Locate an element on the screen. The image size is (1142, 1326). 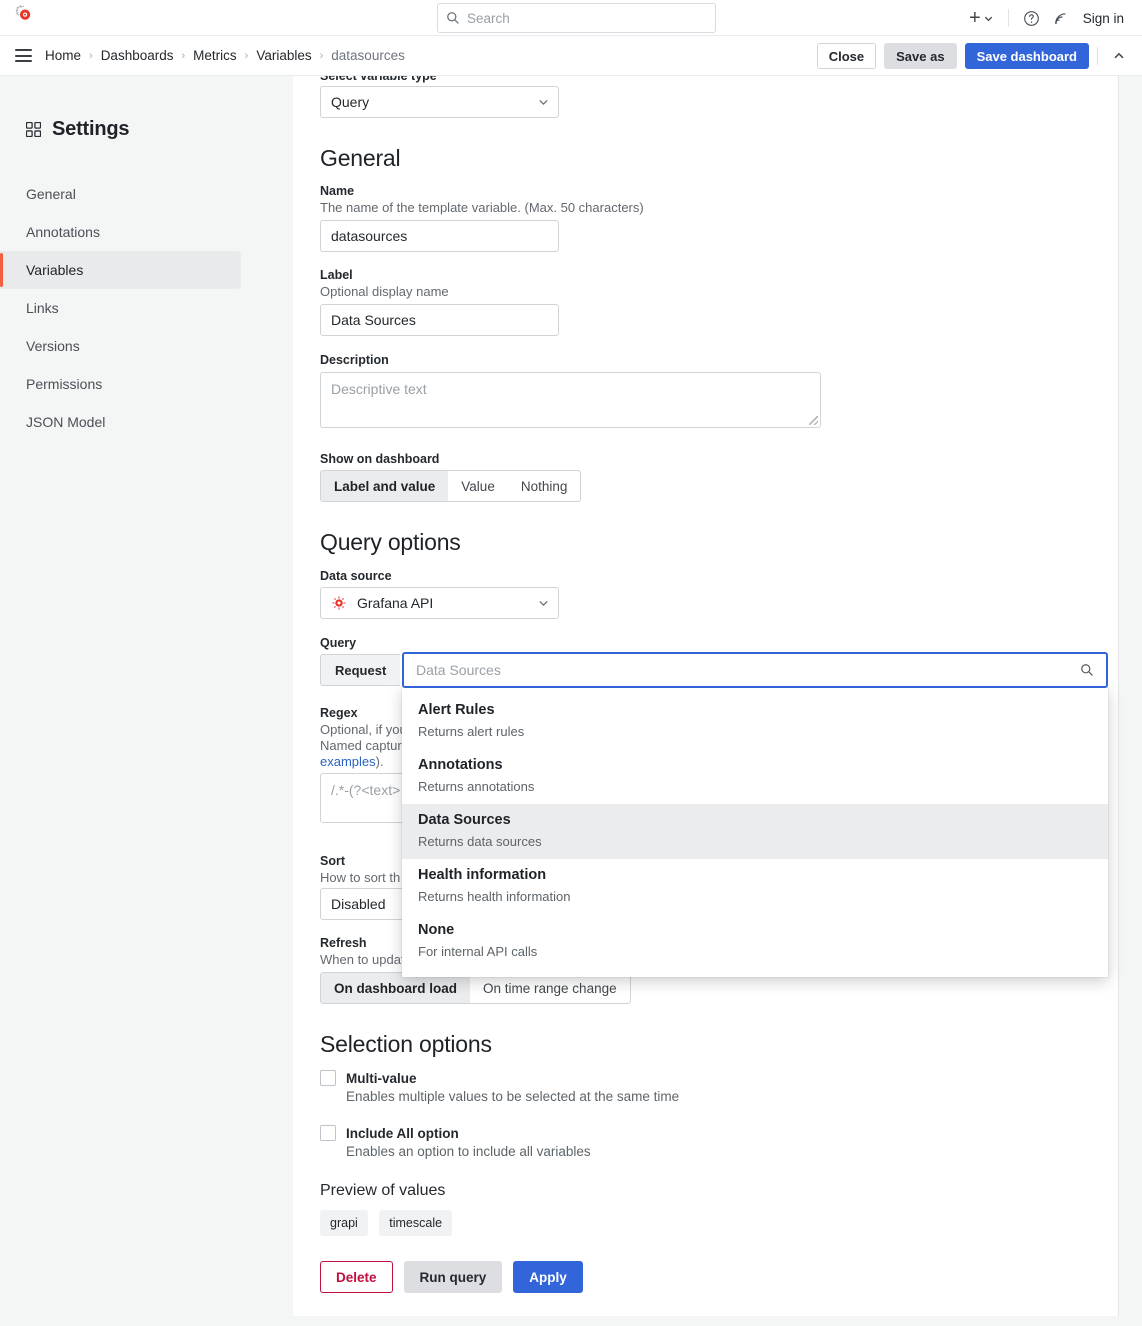
editor-footer-actions: Delete Run query Apply is located at coordinates (451, 1277).